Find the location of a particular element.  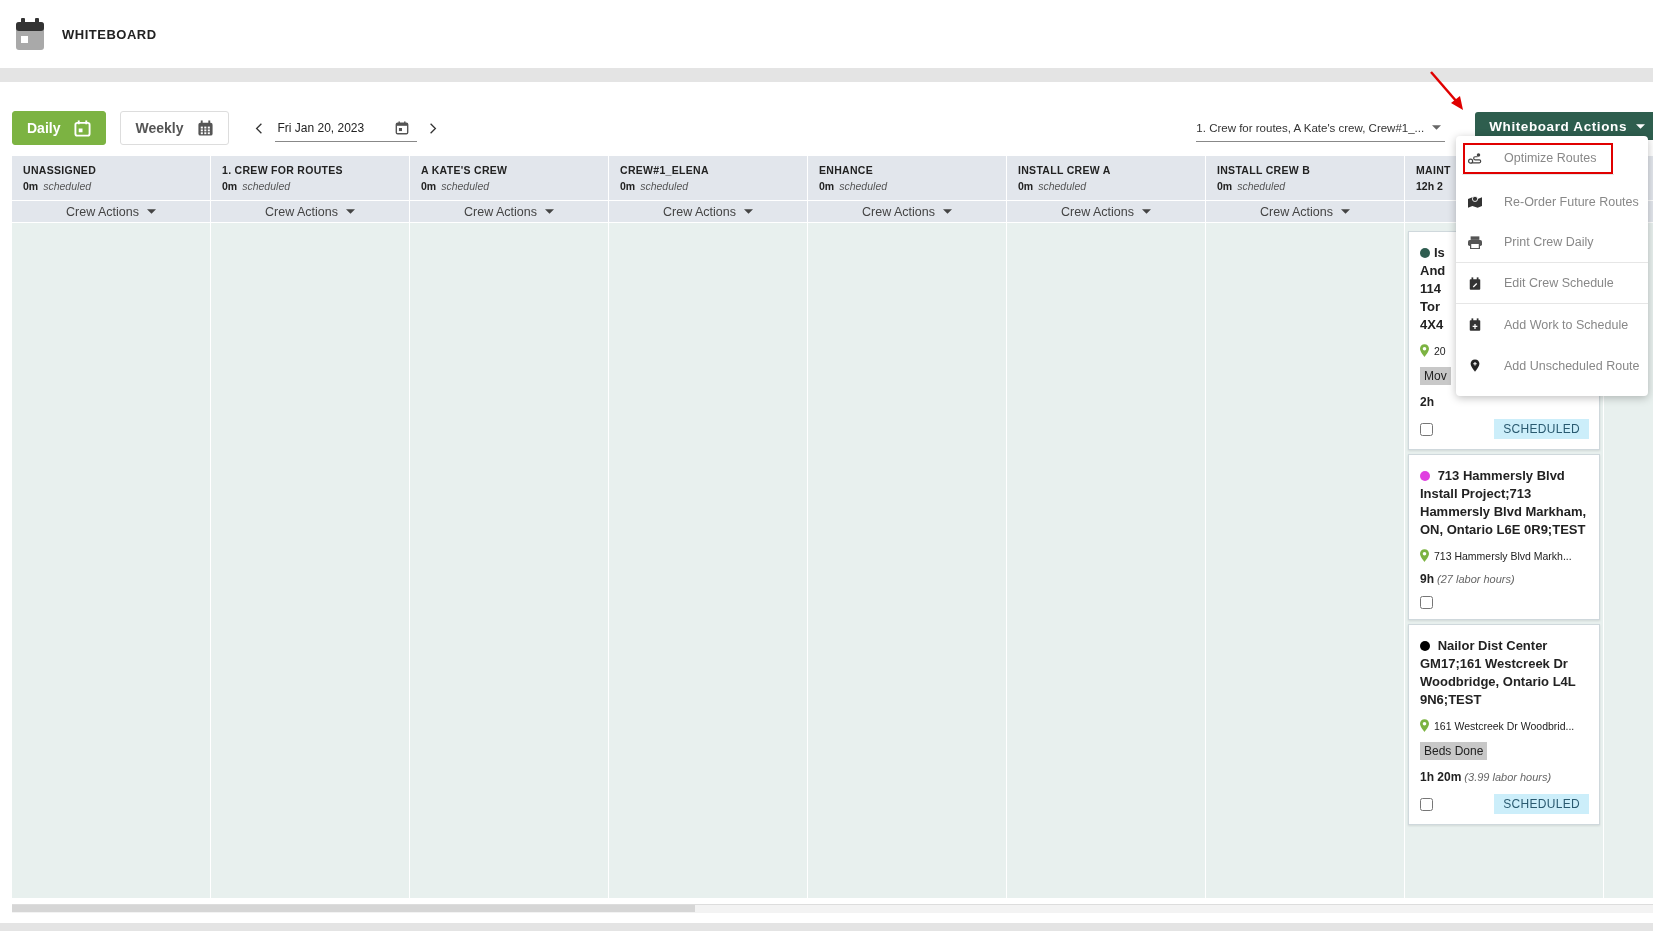

menu-item: Optimize Routes is located at coordinates (1538, 158).